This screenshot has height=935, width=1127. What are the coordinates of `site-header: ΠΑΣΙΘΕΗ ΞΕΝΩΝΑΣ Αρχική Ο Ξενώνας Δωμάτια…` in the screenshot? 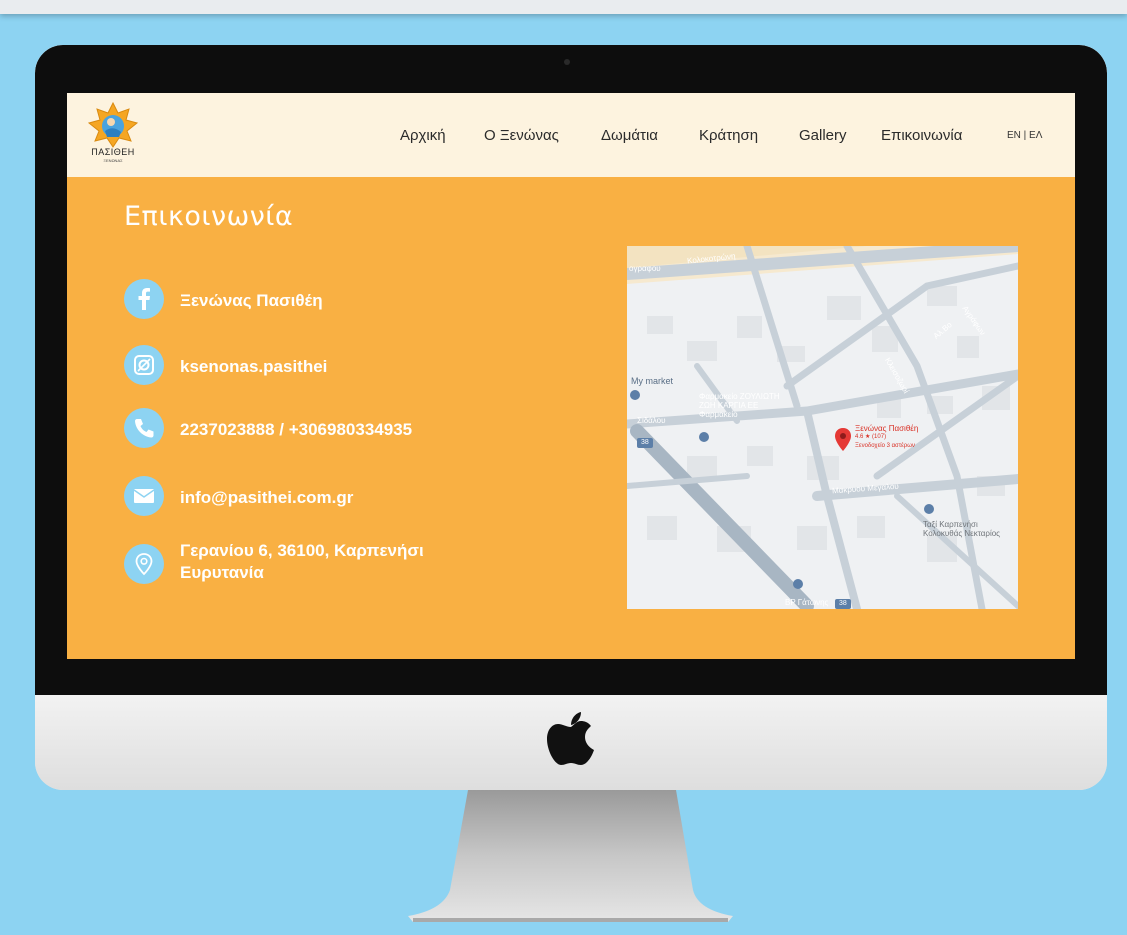 It's located at (571, 135).